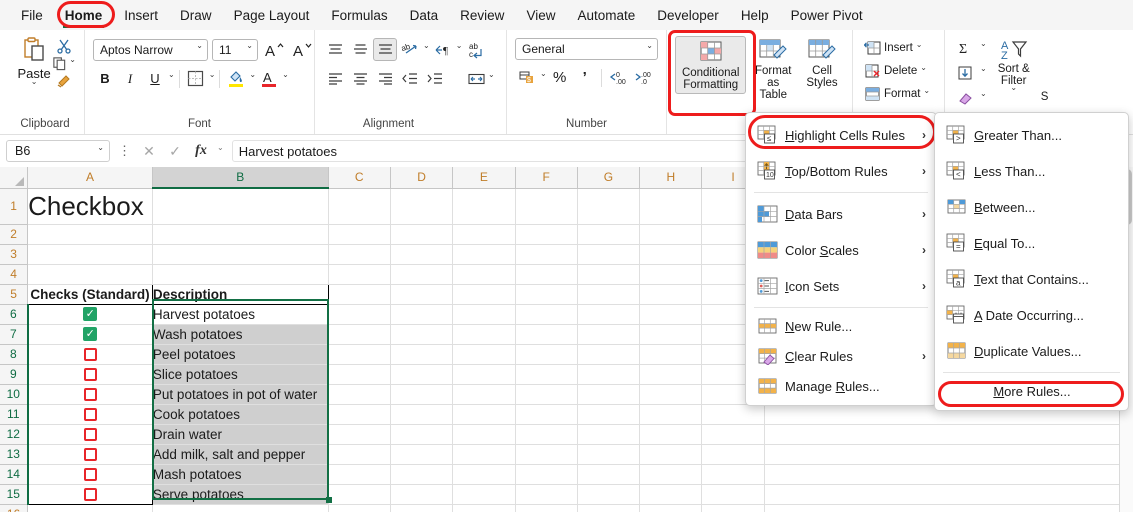 The width and height of the screenshot is (1133, 512). Describe the element at coordinates (965, 47) in the screenshot. I see `autosum-icon: Σ` at that location.